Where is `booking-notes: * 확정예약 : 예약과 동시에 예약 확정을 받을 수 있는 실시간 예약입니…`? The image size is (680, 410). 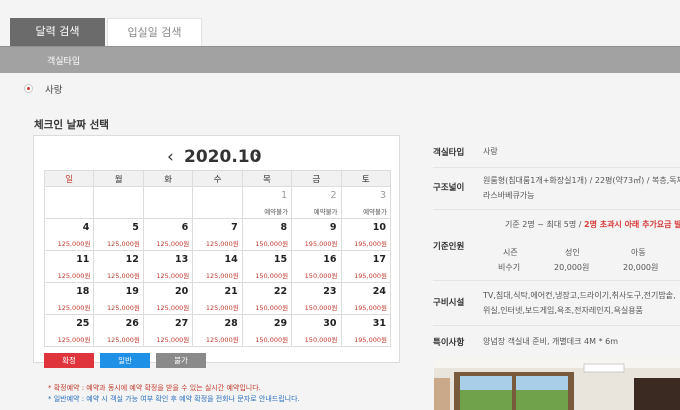
booking-notes: * 확정예약 : 예약과 동시에 예약 확정을 받을 수 있는 실시간 예약입니… is located at coordinates (174, 394).